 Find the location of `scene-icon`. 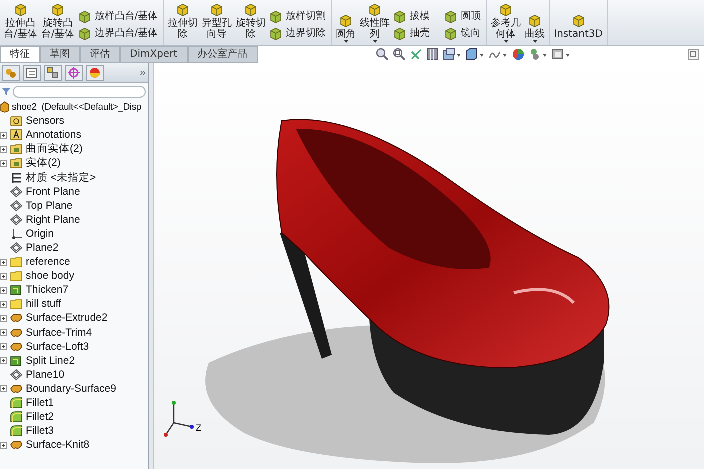

scene-icon is located at coordinates (538, 54).